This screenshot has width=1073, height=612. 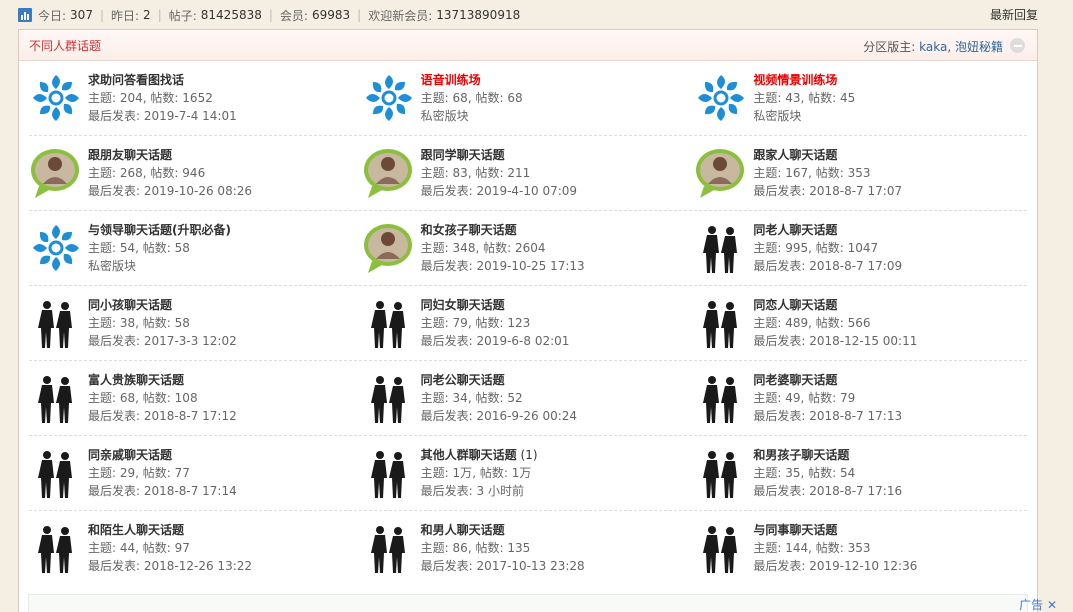 What do you see at coordinates (527, 191) in the screenshot?
I see `last-post-link: 2019-4-10 07:09` at bounding box center [527, 191].